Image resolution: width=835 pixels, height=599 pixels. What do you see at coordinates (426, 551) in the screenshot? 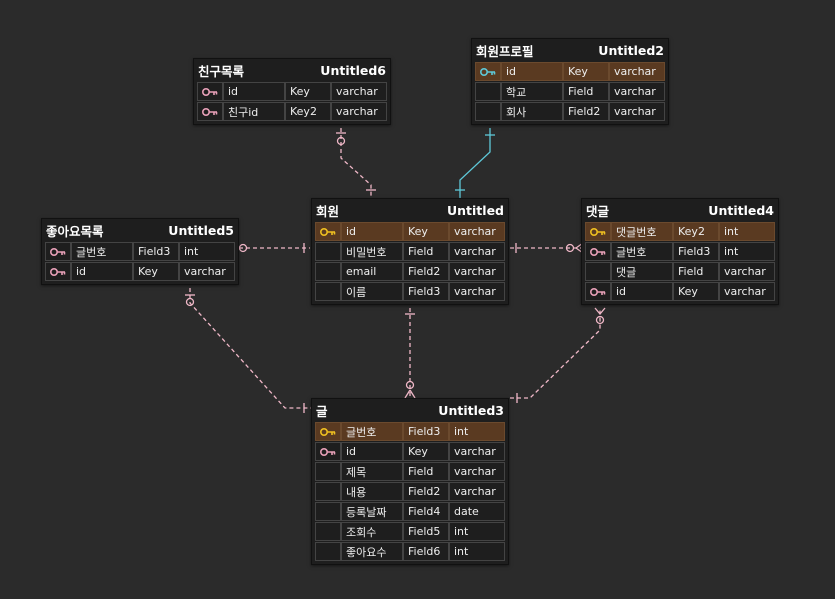
I see `column-key: Field6` at bounding box center [426, 551].